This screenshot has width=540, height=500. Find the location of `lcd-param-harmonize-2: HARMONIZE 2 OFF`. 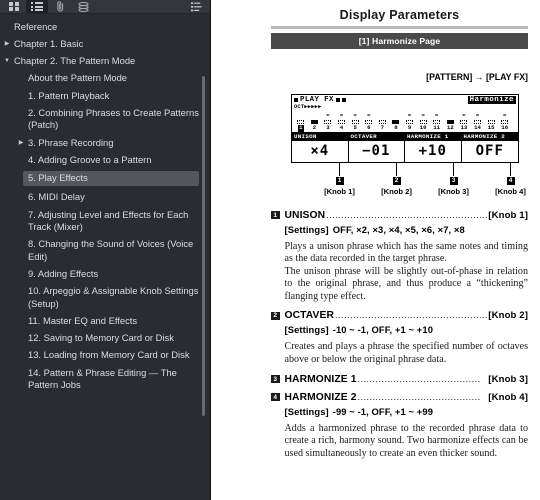

lcd-param-harmonize-2: HARMONIZE 2 OFF is located at coordinates (489, 147).